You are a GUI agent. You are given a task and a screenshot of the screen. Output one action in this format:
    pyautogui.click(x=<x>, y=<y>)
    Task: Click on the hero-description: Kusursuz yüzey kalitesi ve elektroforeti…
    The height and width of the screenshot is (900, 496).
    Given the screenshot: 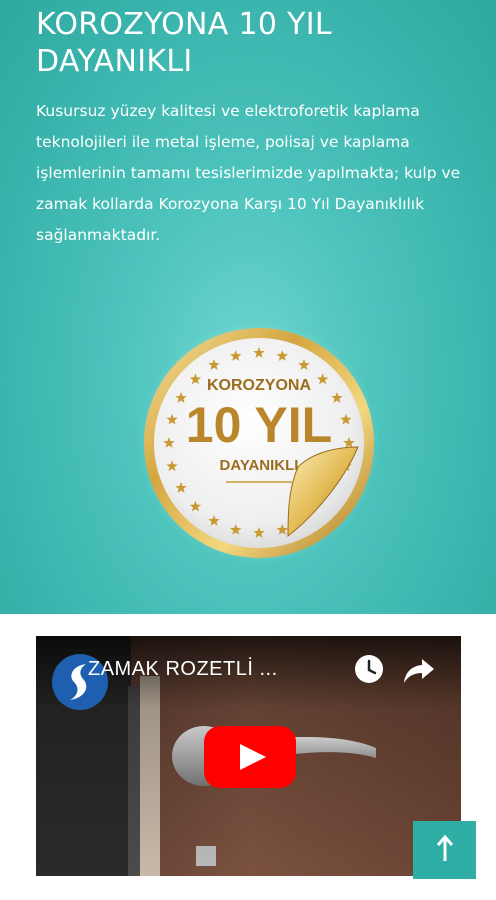 What is the action you would take?
    pyautogui.click(x=248, y=173)
    